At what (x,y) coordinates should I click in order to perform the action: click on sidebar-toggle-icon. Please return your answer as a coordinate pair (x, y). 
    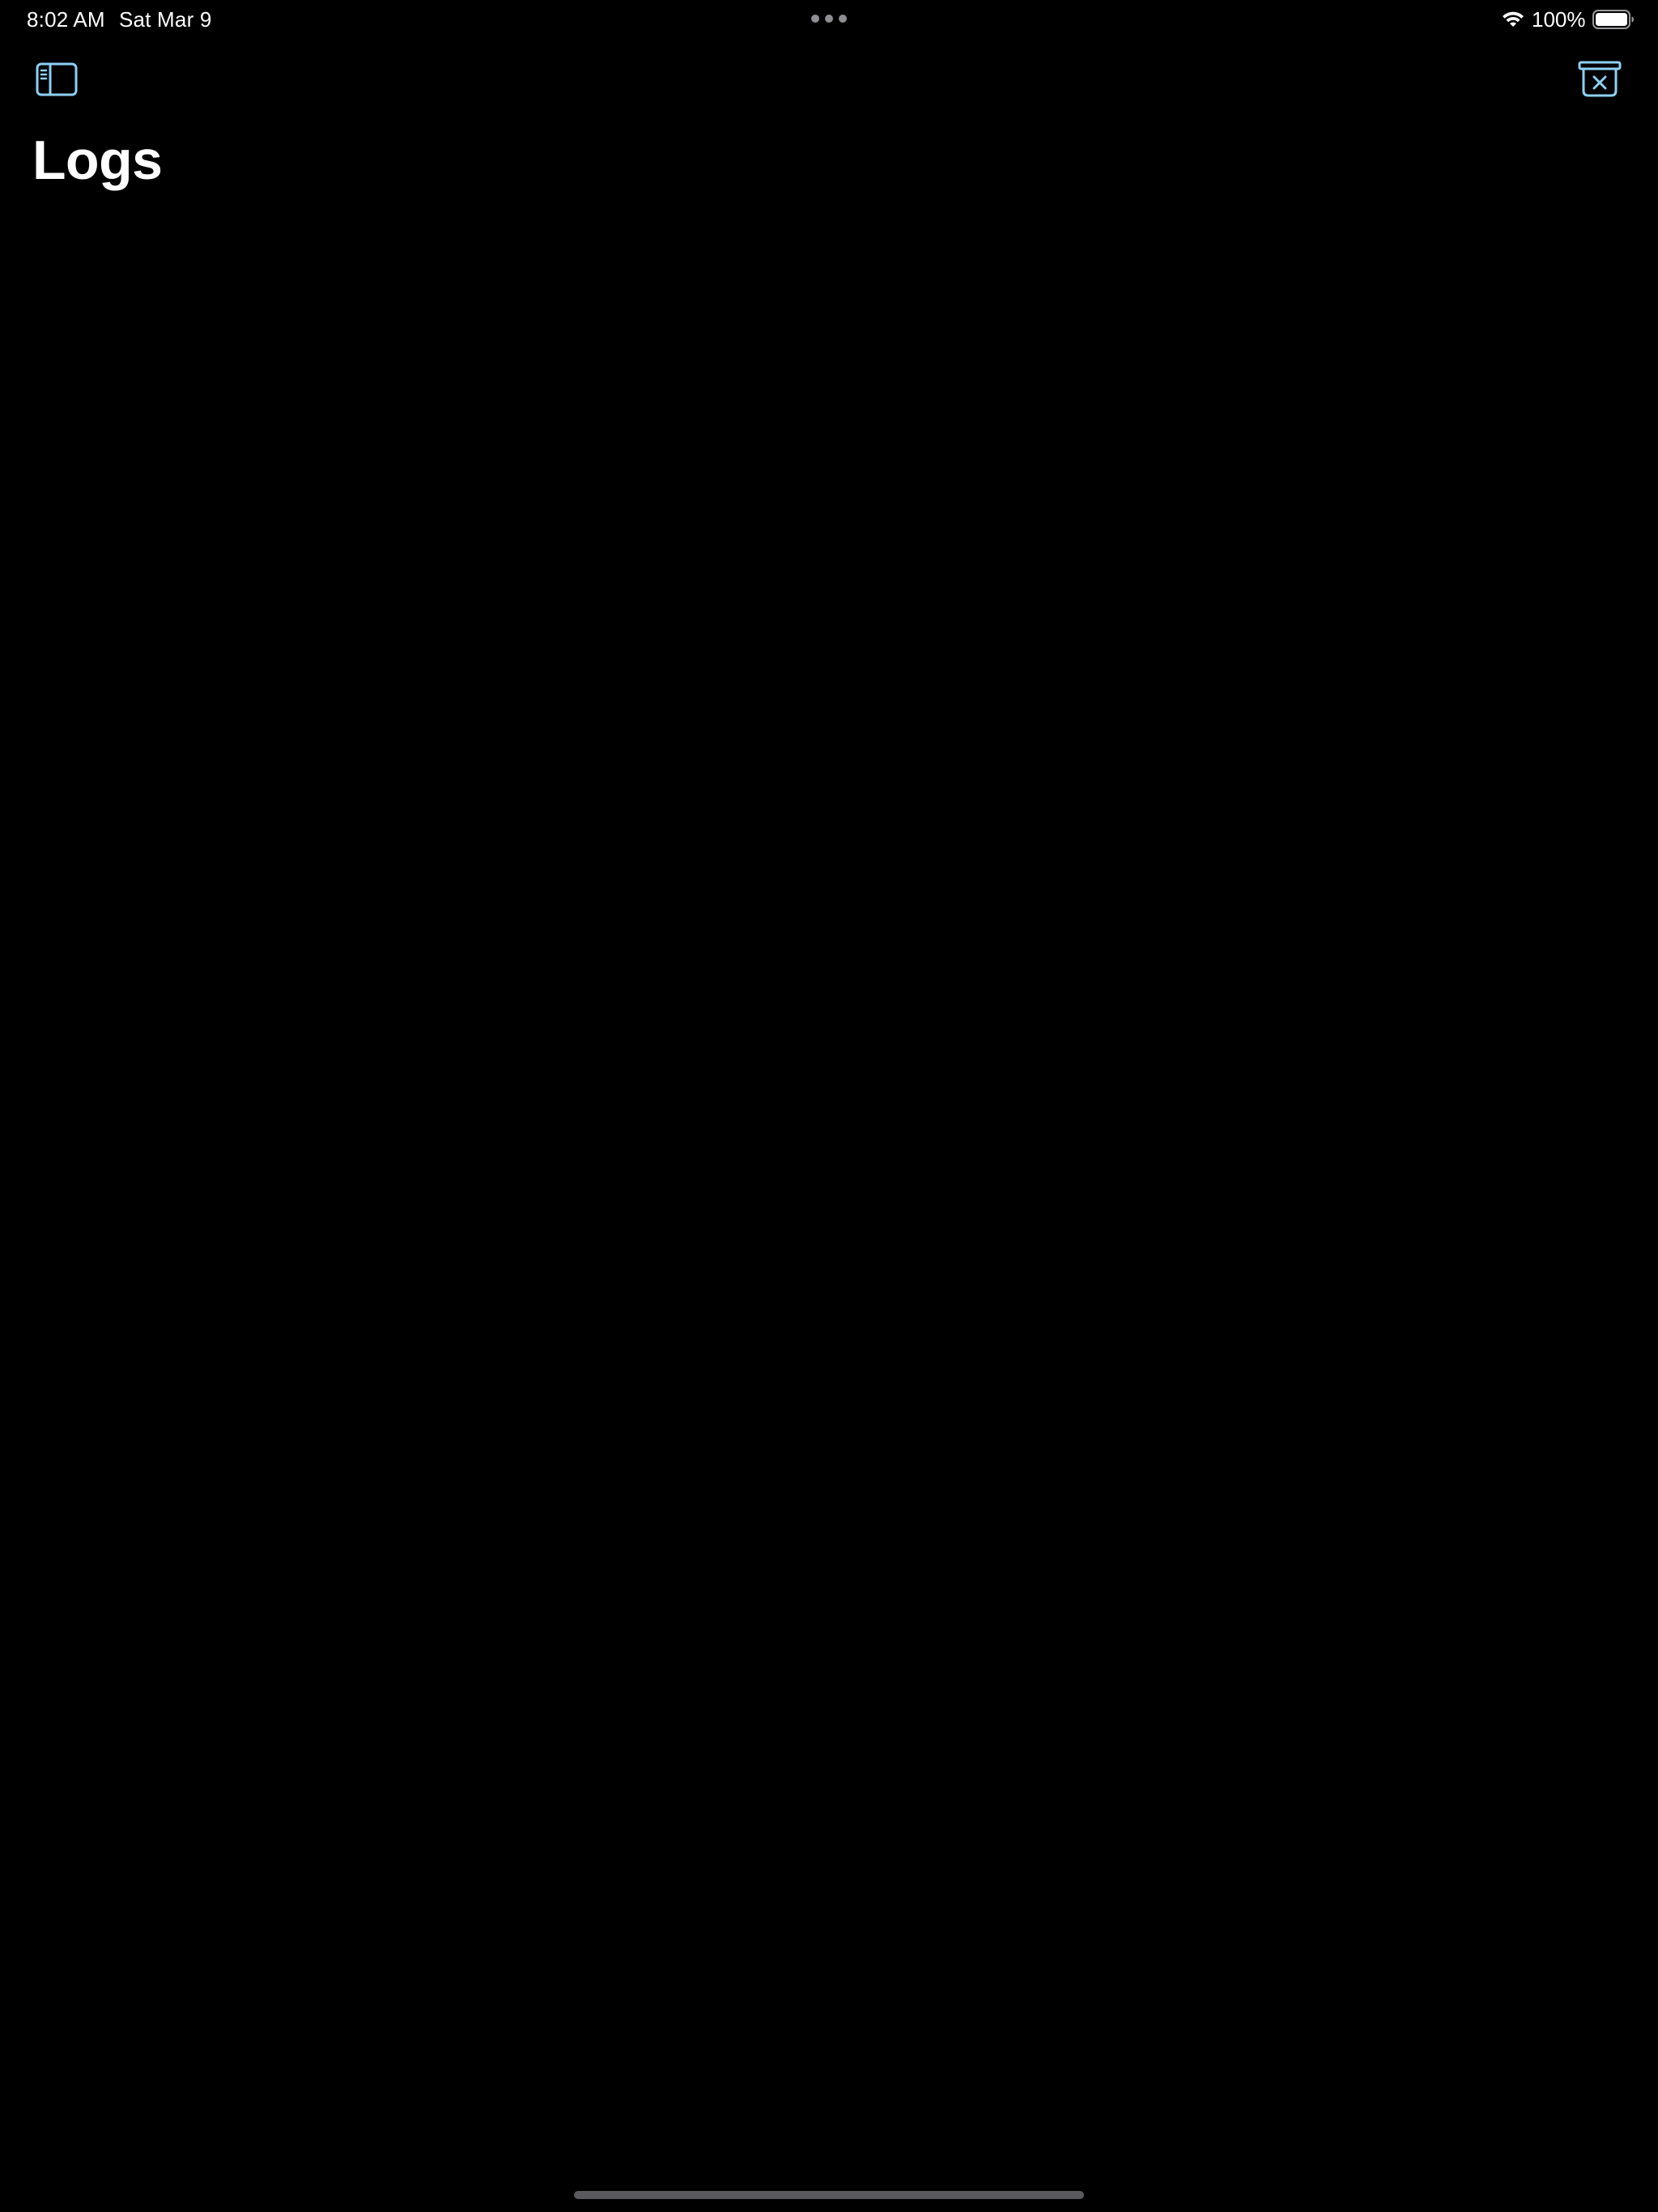
    Looking at the image, I should click on (57, 79).